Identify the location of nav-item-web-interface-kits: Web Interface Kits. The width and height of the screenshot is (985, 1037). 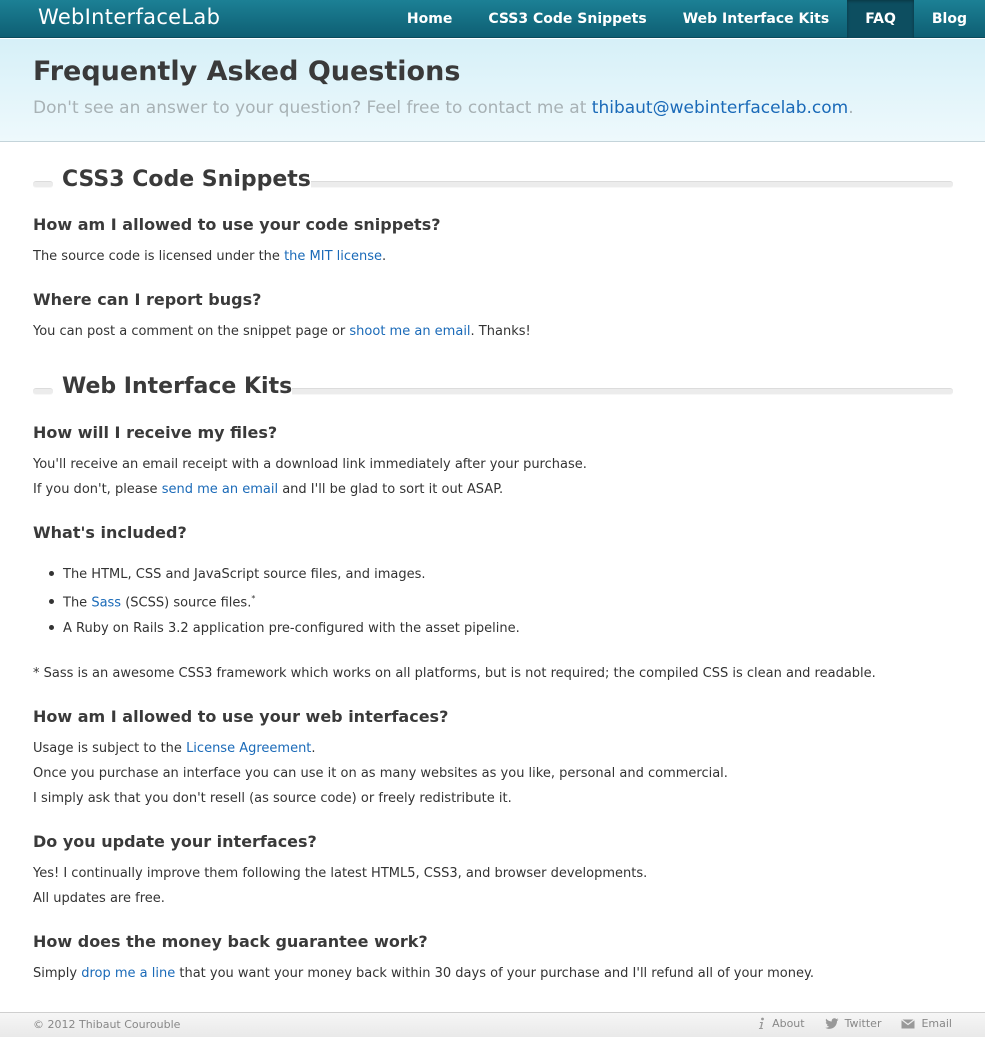
(756, 19).